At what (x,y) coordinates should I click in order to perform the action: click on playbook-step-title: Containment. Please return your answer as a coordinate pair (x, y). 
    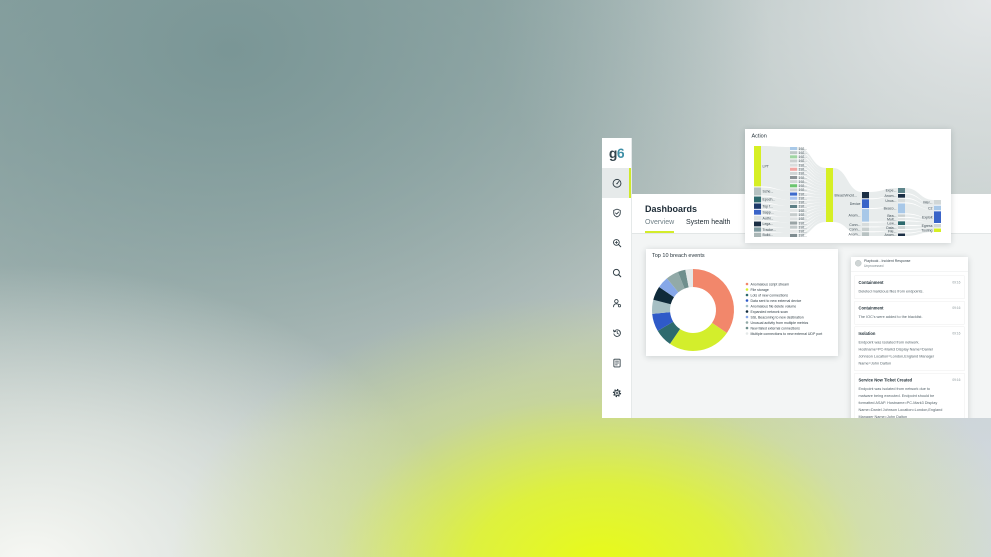
    Looking at the image, I should click on (871, 283).